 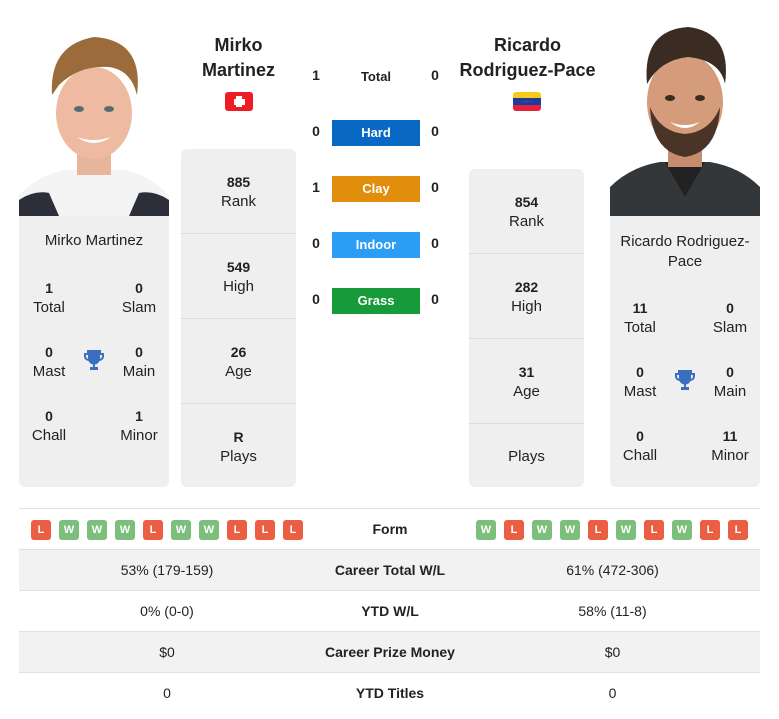 I want to click on h2h-clay-left: 1, so click(x=316, y=187).